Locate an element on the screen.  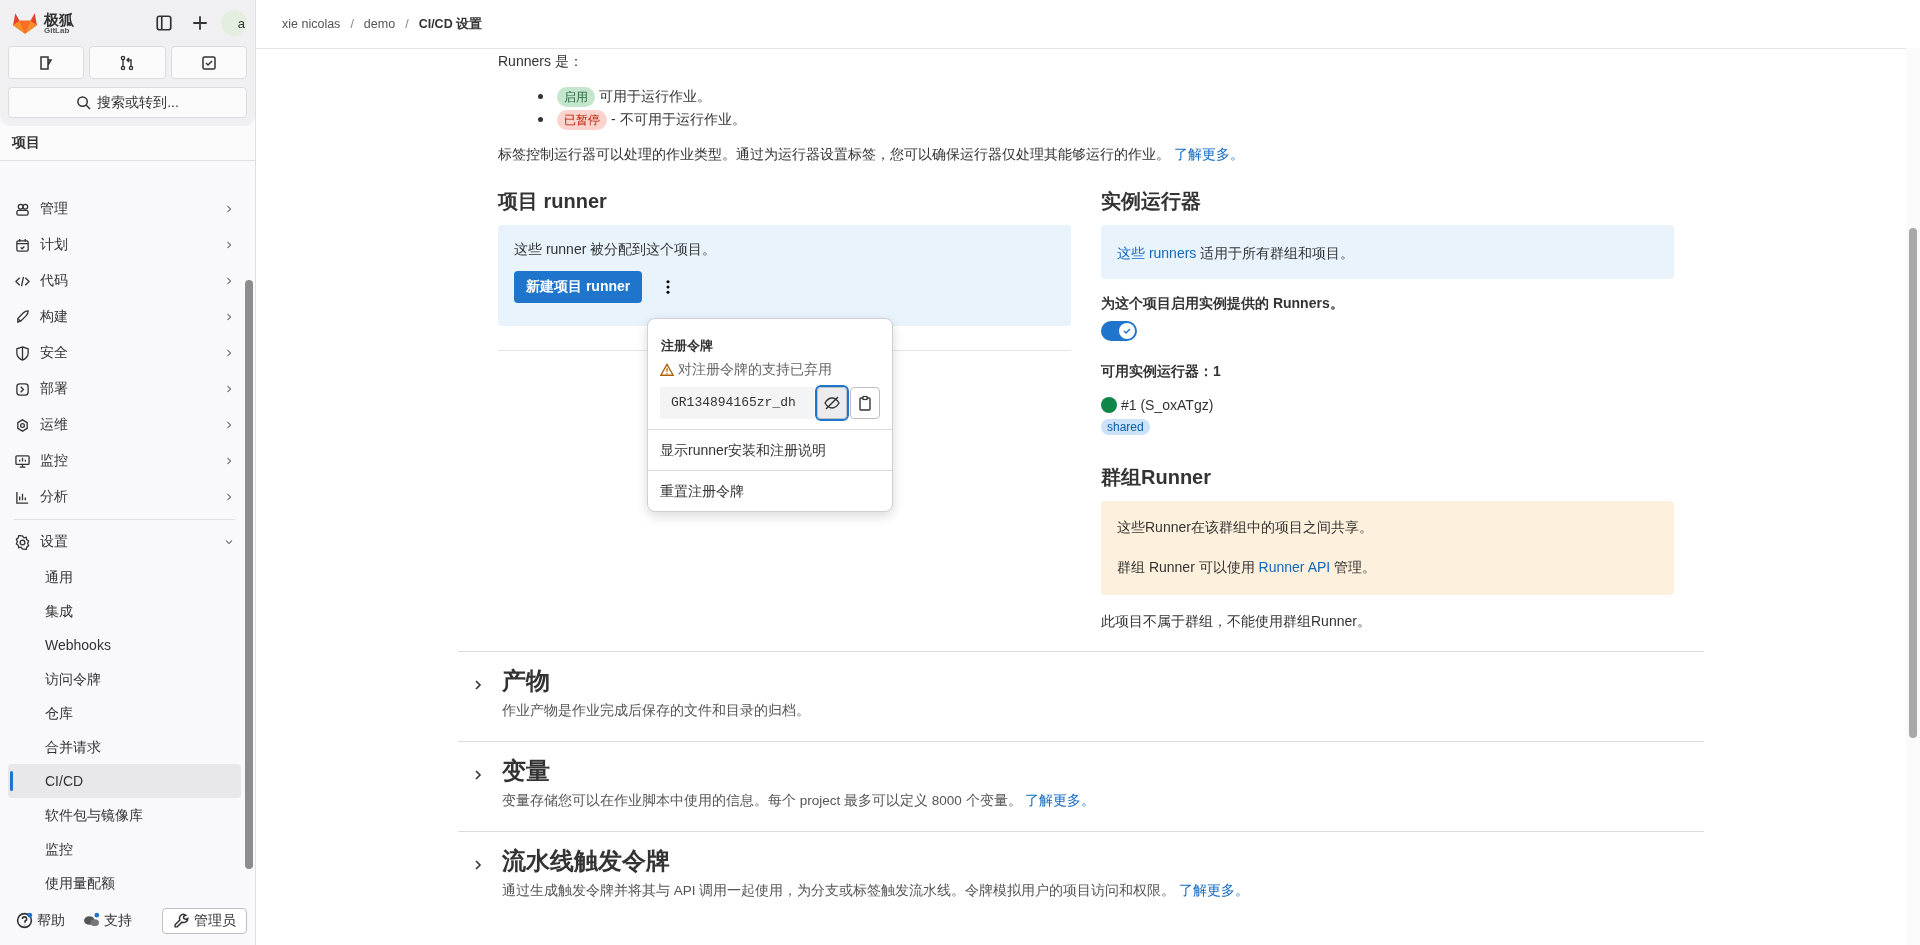
status-badge: 已暂停 is located at coordinates (582, 119).